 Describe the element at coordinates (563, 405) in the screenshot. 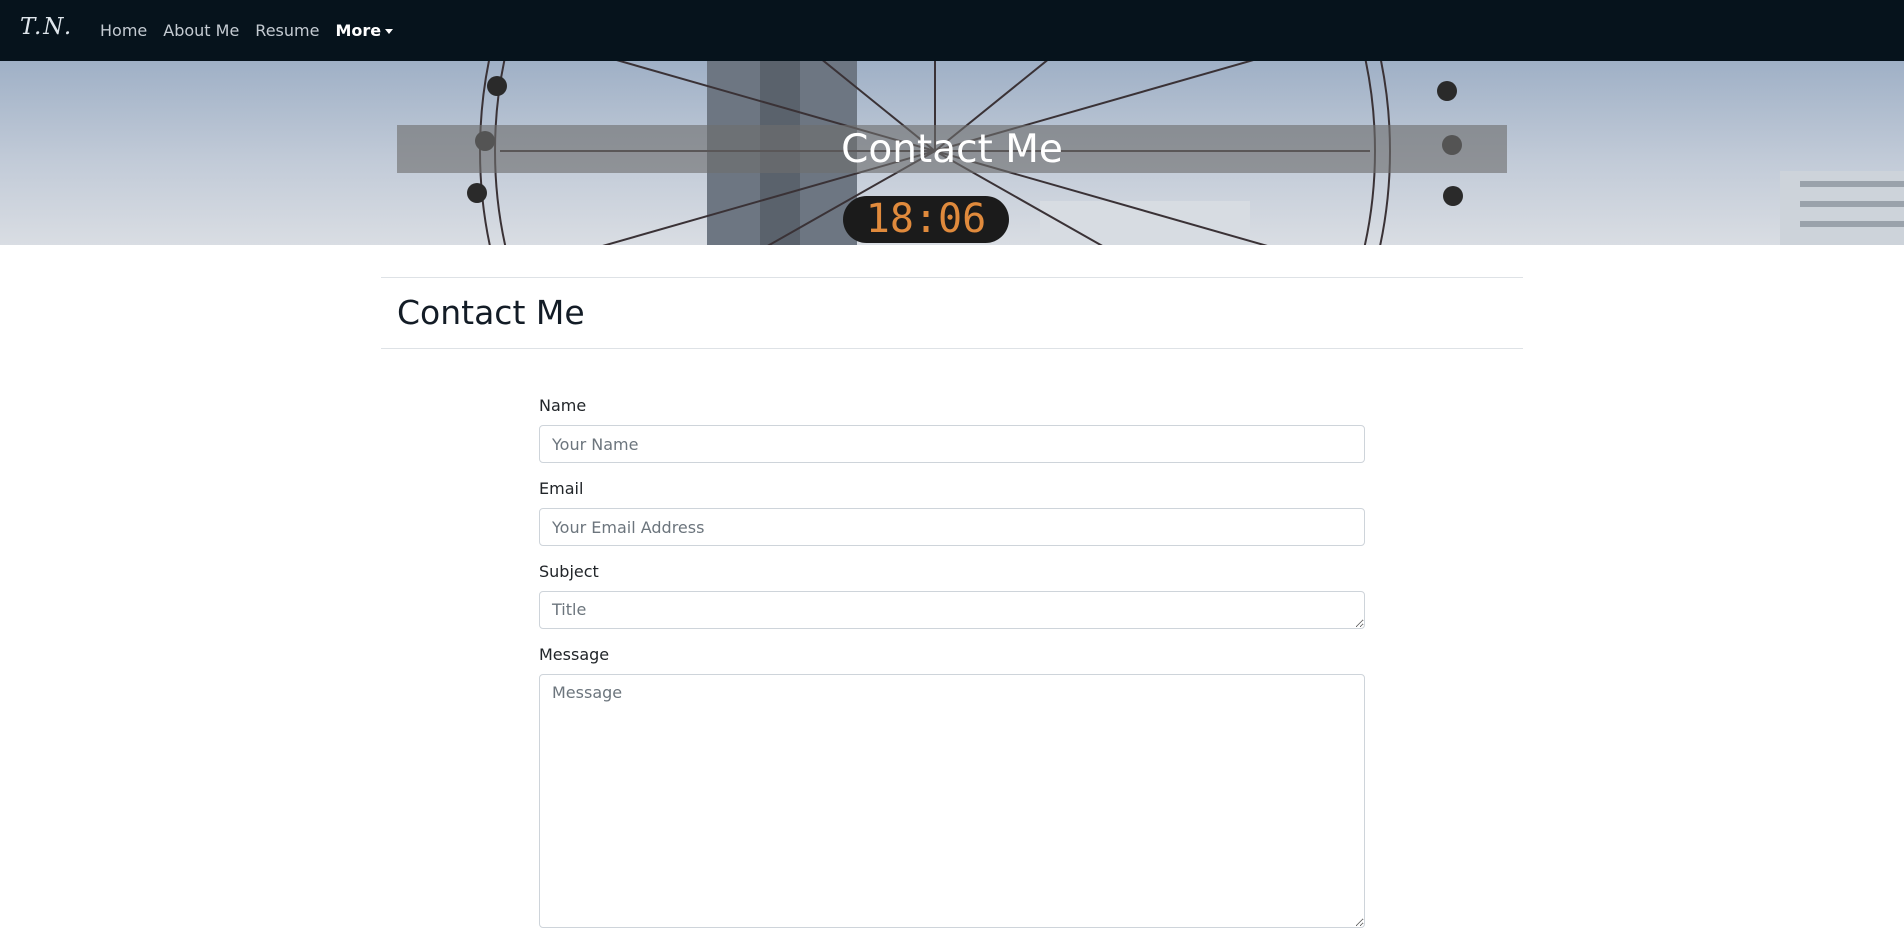

I see `name-label: Name` at that location.